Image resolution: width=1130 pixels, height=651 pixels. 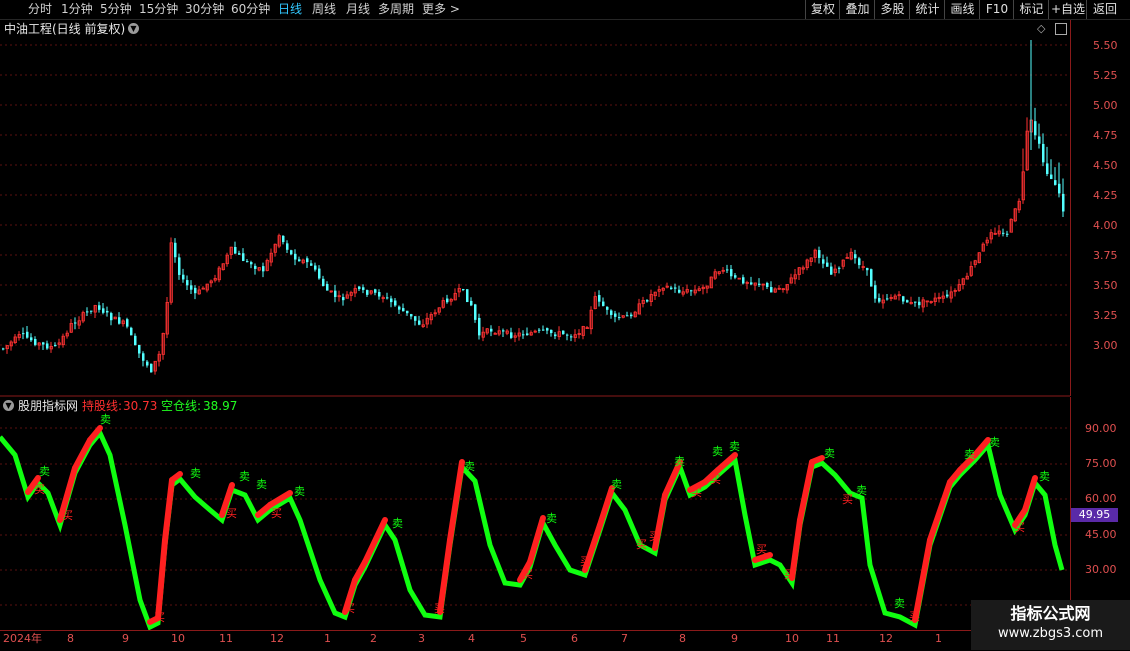 I want to click on empty-line-label: 空仓线:, so click(x=181, y=406).